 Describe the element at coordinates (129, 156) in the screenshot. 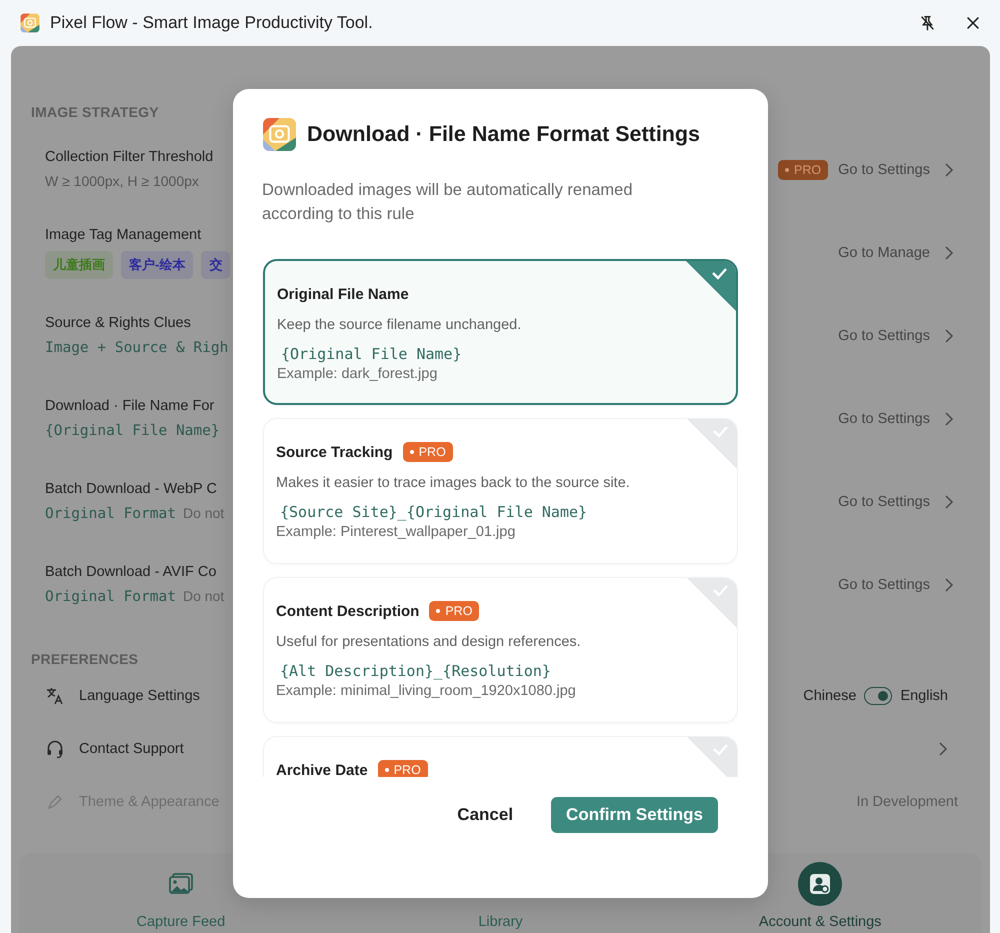

I see `setting-title: Collection Filter Threshold` at that location.